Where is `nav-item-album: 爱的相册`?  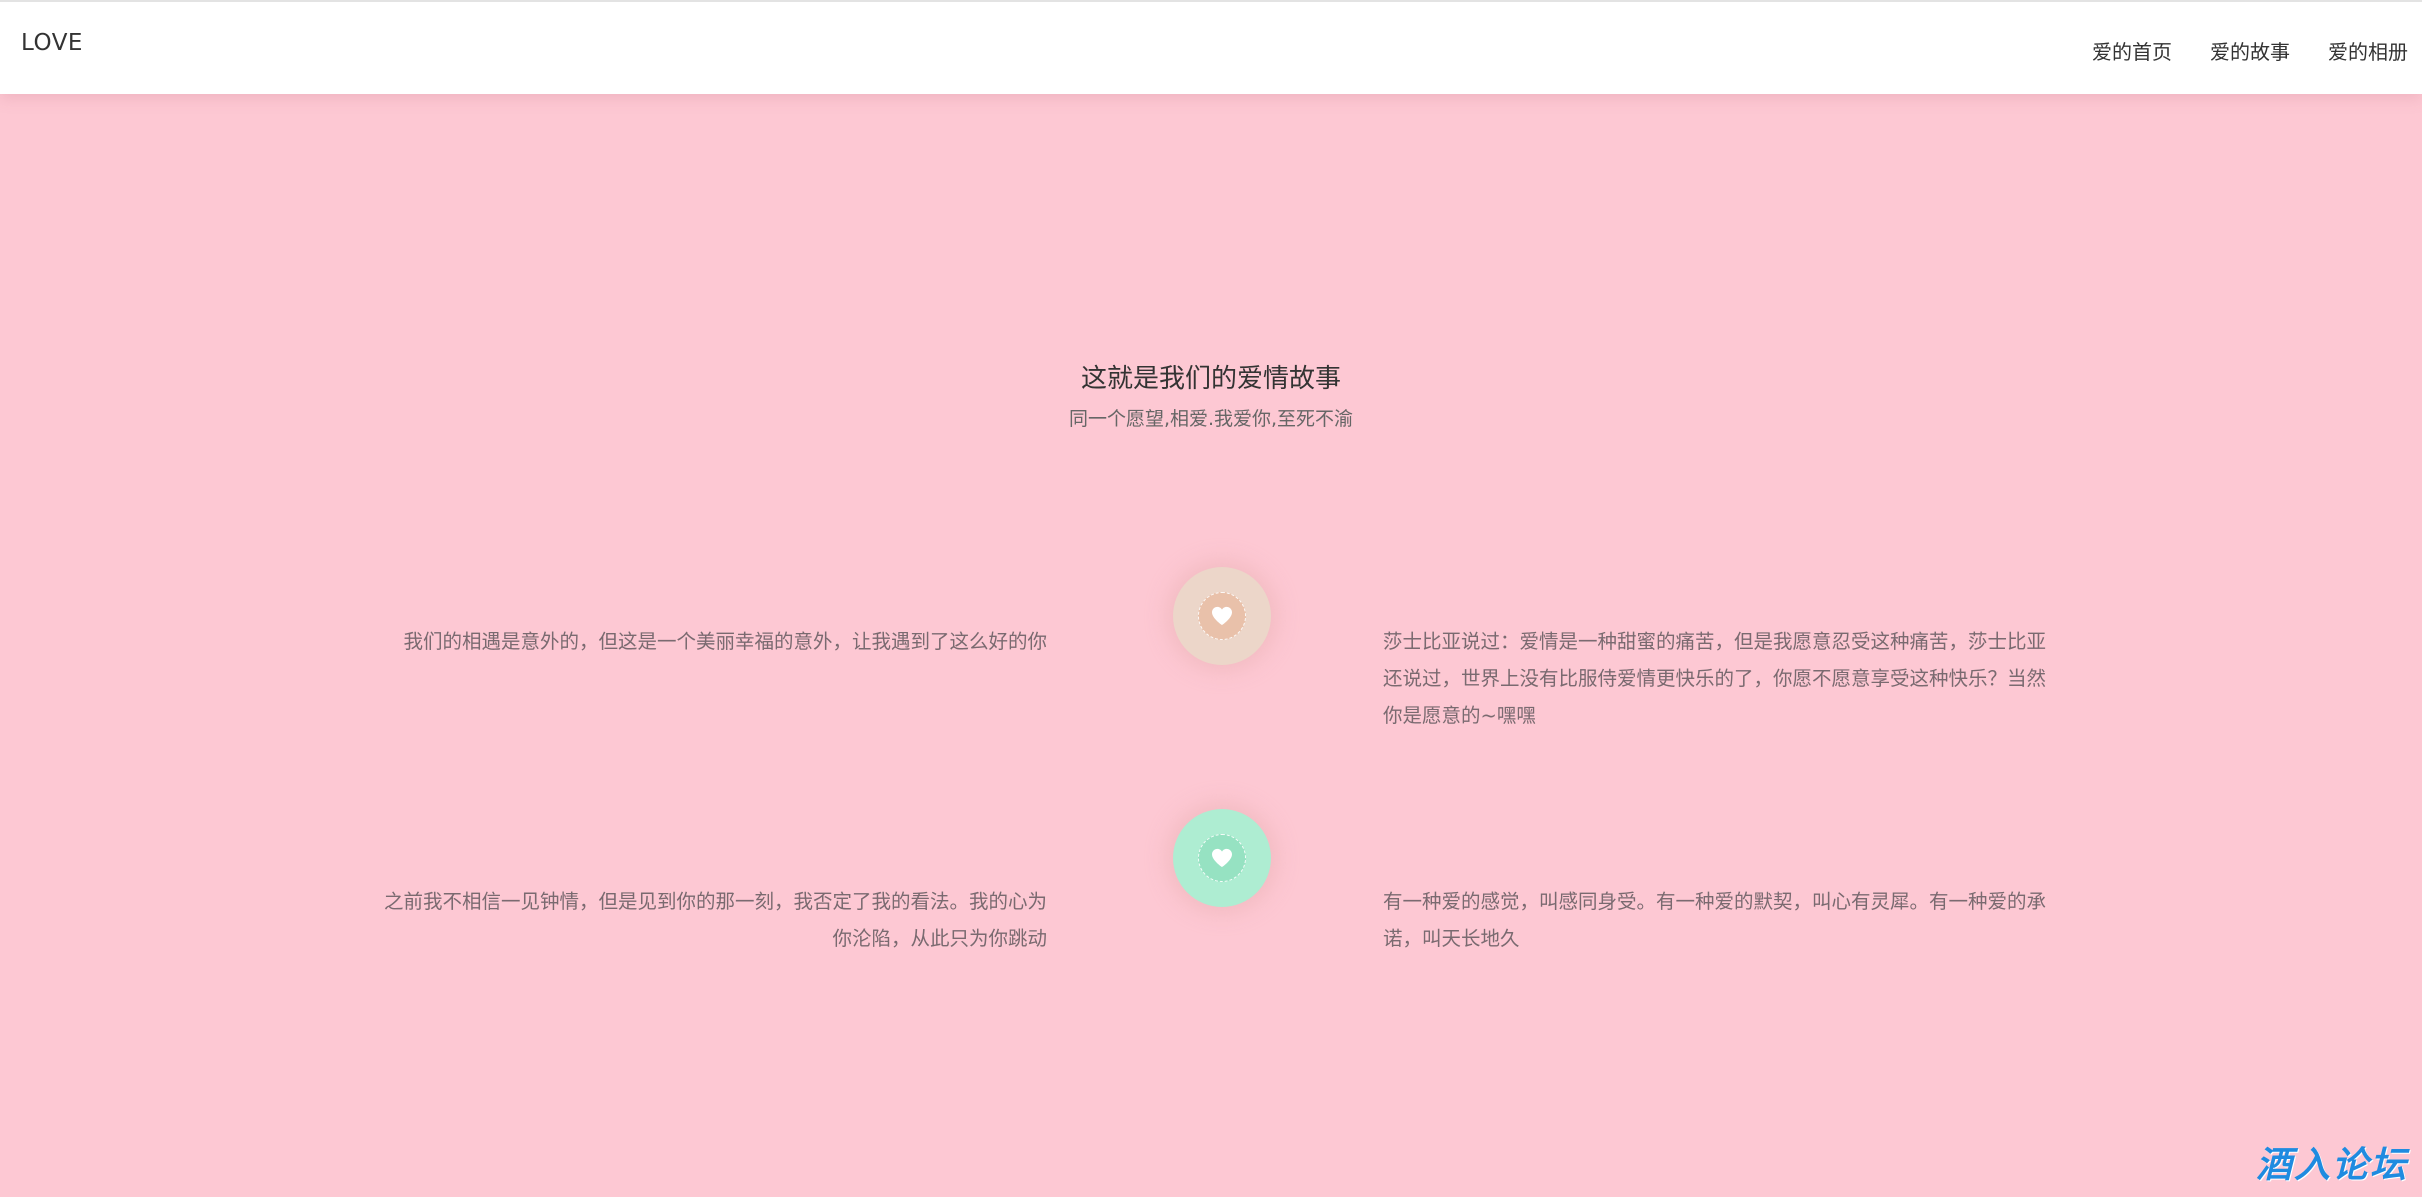 nav-item-album: 爱的相册 is located at coordinates (2368, 50).